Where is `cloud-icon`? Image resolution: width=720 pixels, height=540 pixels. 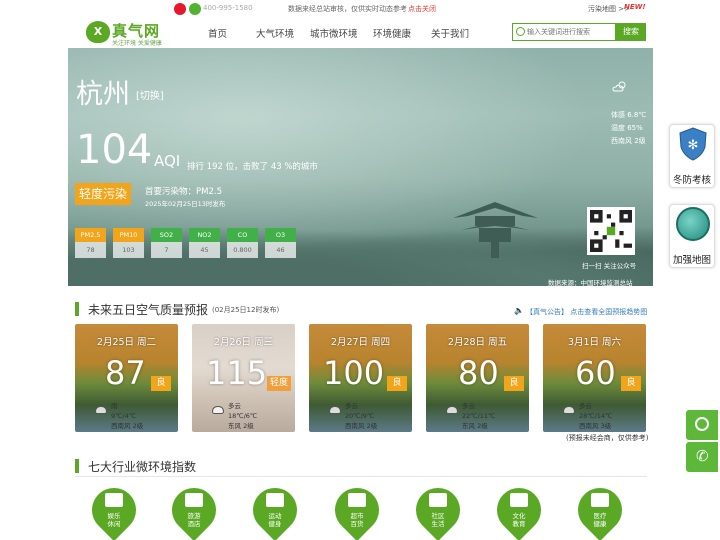
cloud-icon is located at coordinates (218, 410).